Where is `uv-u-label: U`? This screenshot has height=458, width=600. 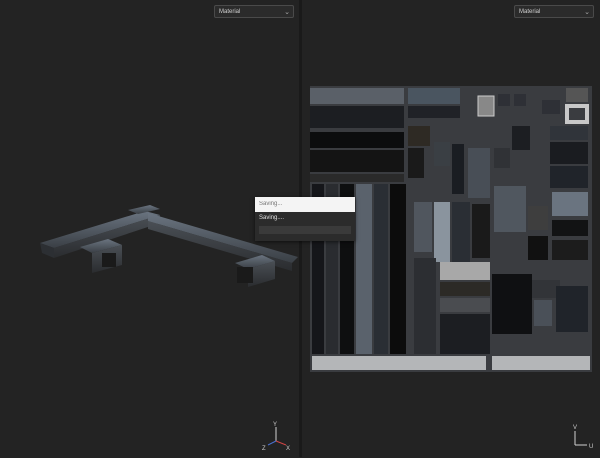
uv-u-label: U is located at coordinates (591, 447).